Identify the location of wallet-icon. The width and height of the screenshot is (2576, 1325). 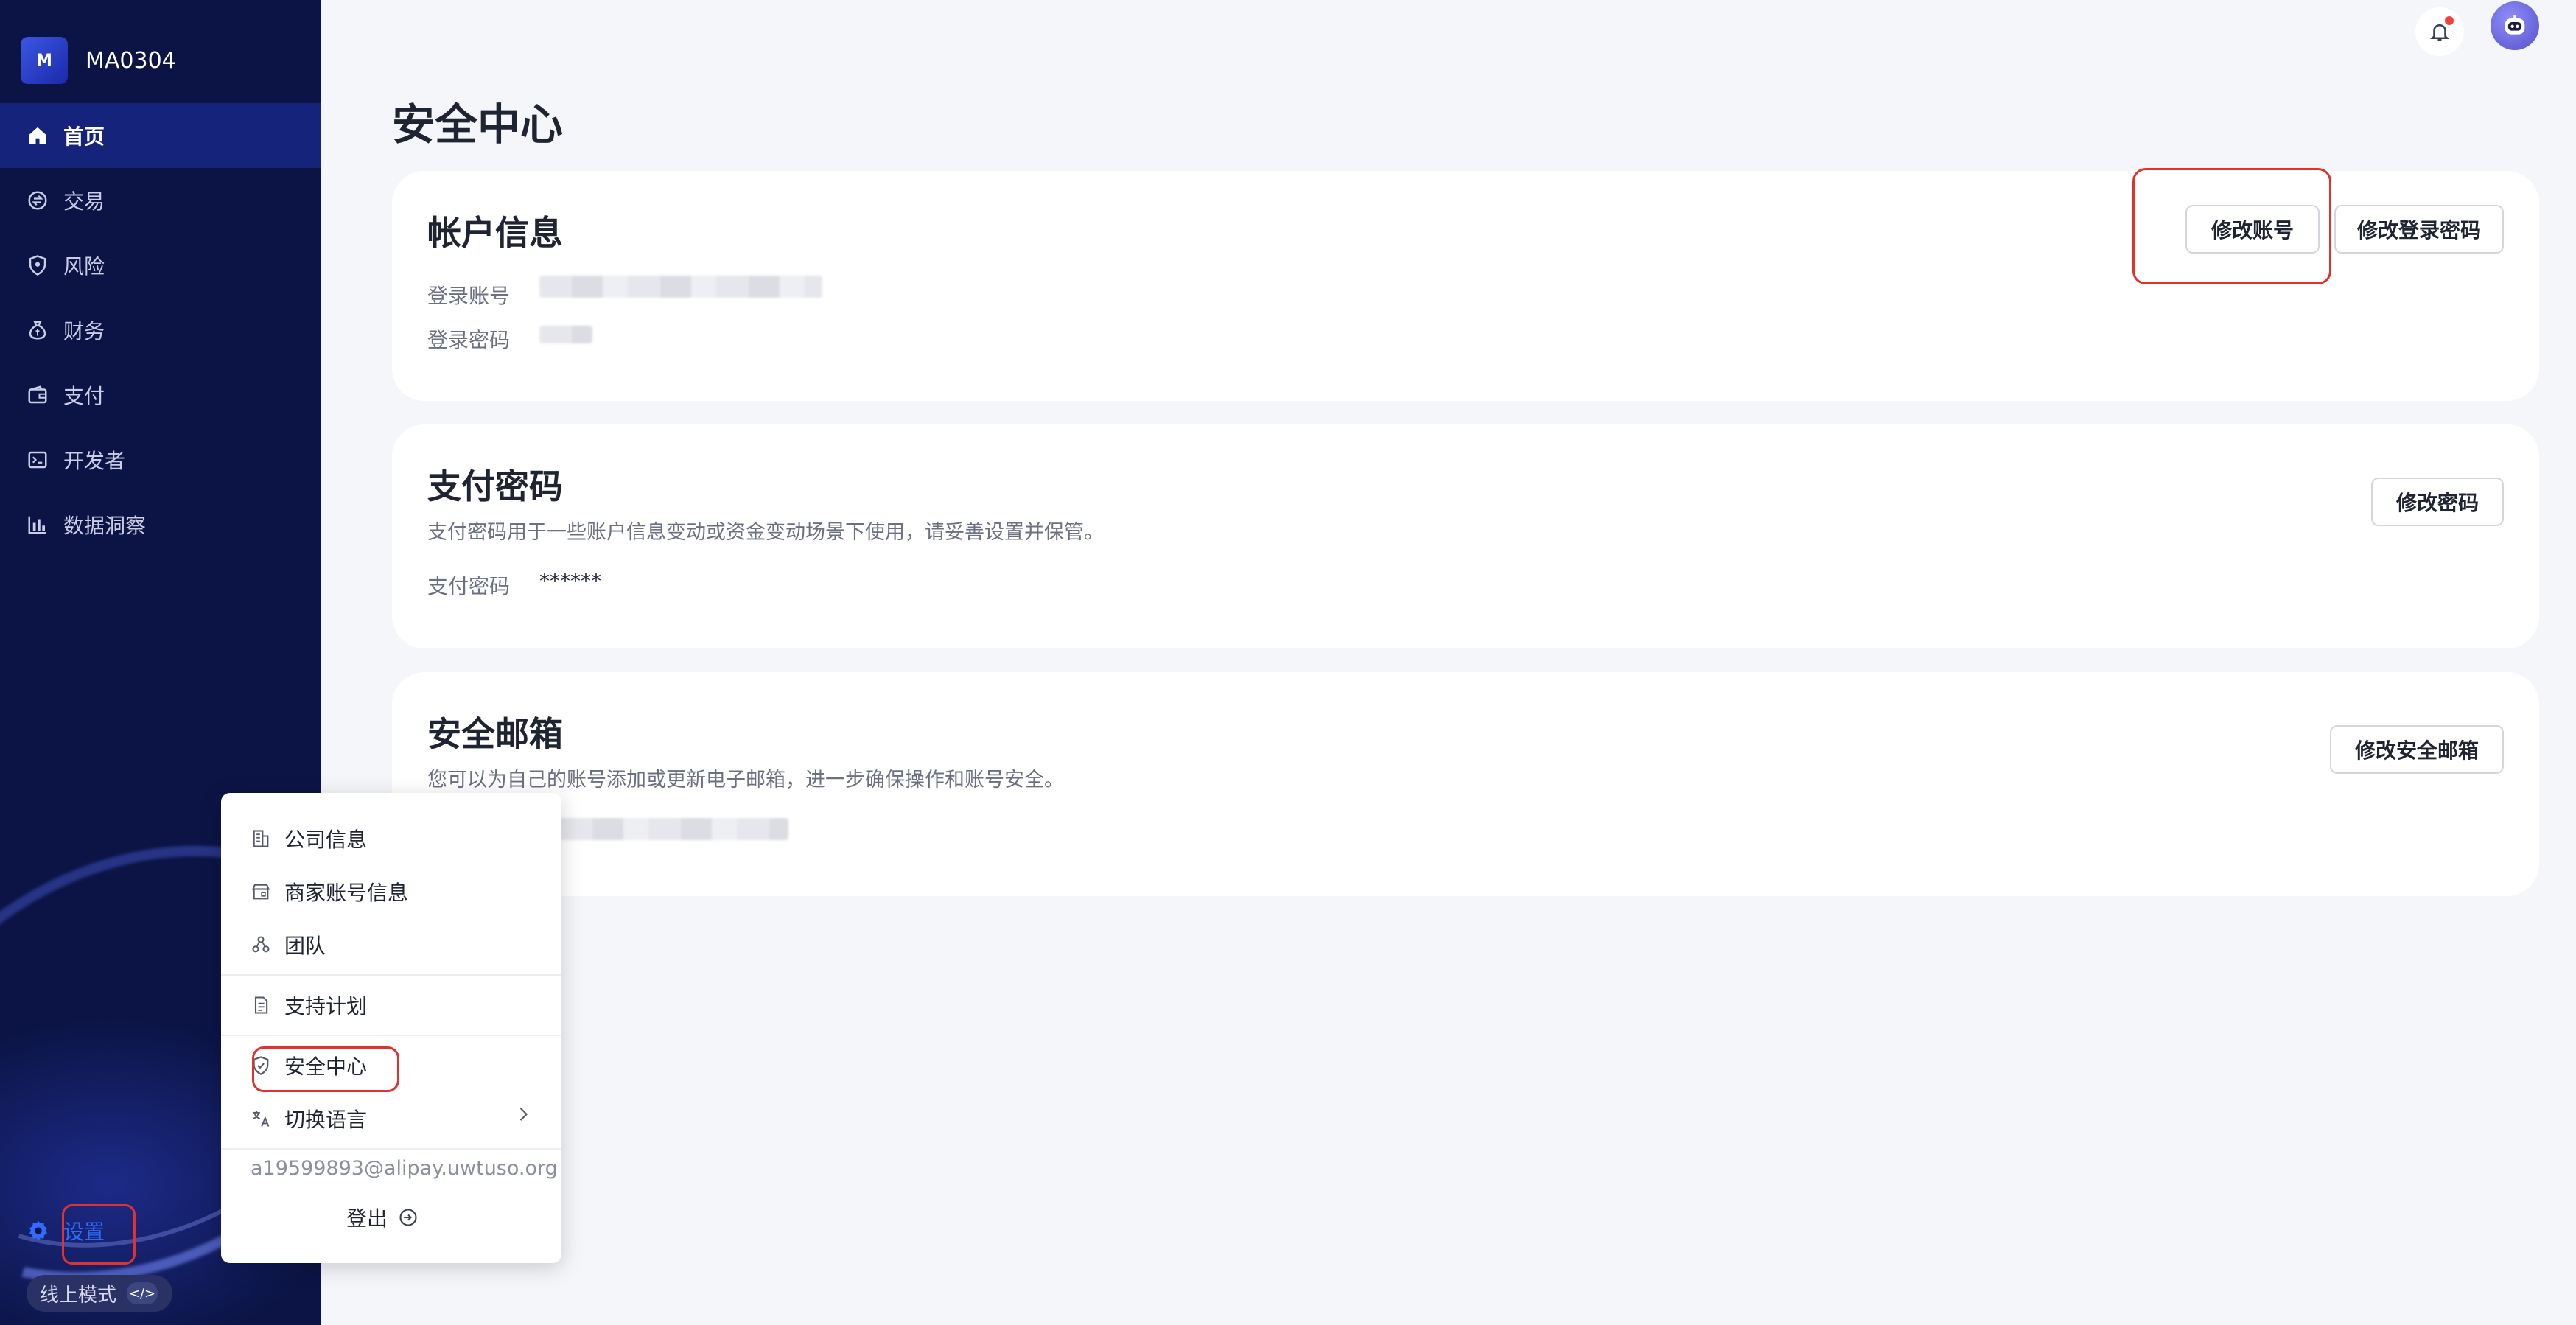
(37, 394).